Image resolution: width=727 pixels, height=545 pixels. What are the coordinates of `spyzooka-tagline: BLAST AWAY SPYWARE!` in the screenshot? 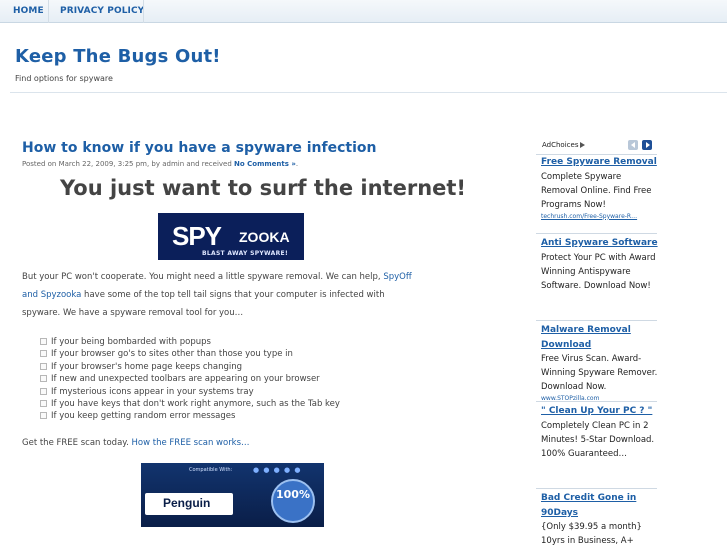 It's located at (245, 253).